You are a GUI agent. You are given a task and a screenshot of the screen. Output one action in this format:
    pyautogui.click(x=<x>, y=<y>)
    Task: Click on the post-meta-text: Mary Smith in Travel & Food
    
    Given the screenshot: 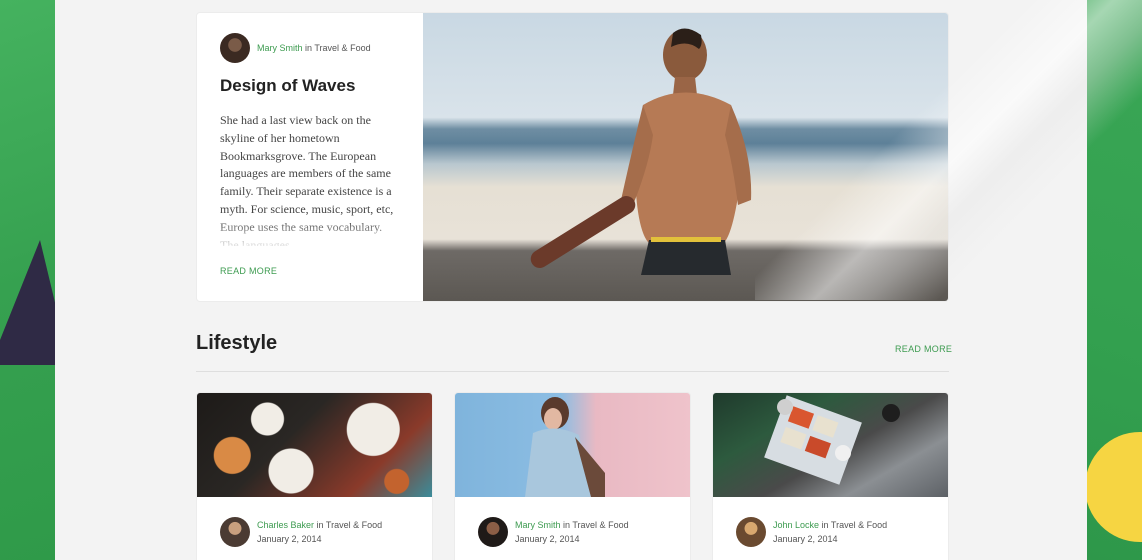 What is the action you would take?
    pyautogui.click(x=314, y=48)
    